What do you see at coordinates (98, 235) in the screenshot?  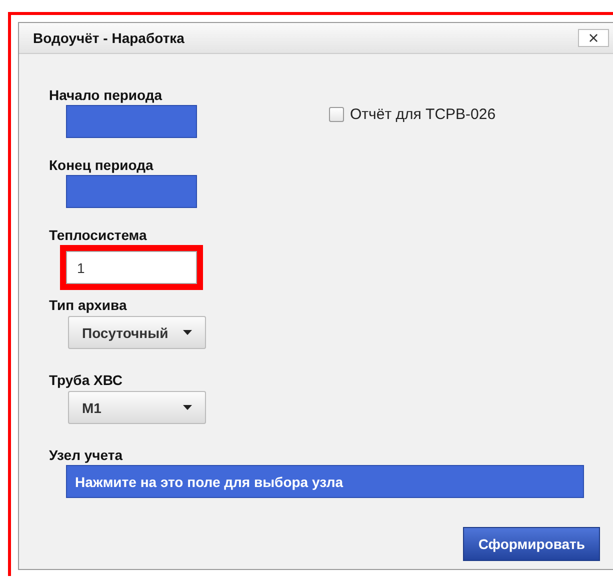 I see `field-label: Теплосистема` at bounding box center [98, 235].